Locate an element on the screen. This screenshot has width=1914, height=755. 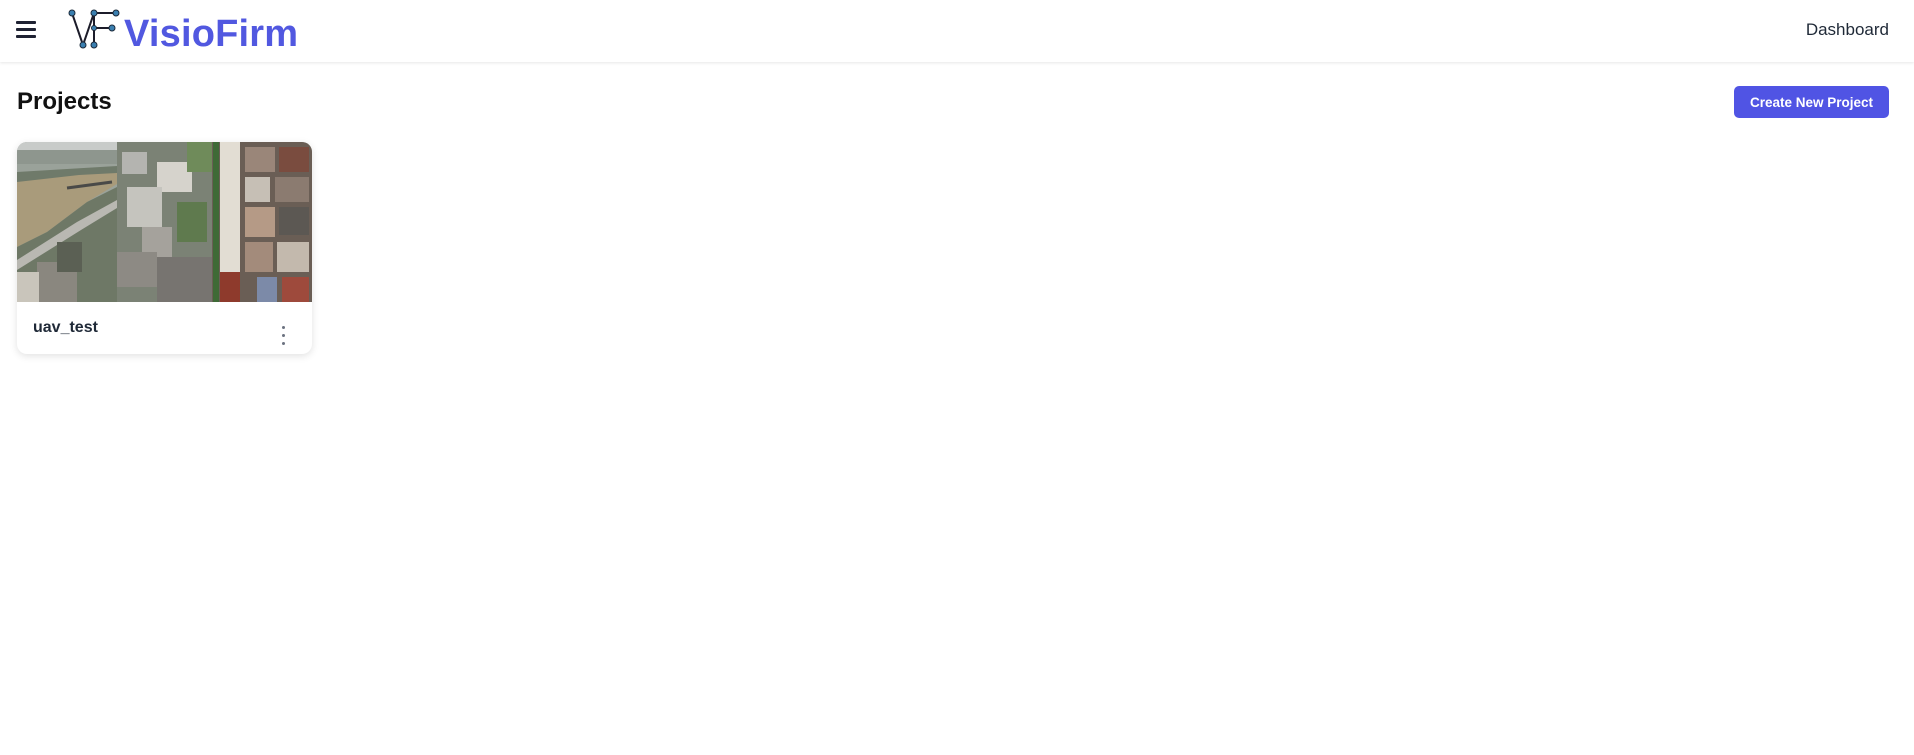
top-navbar: VisioFirm Dashboard is located at coordinates (957, 31).